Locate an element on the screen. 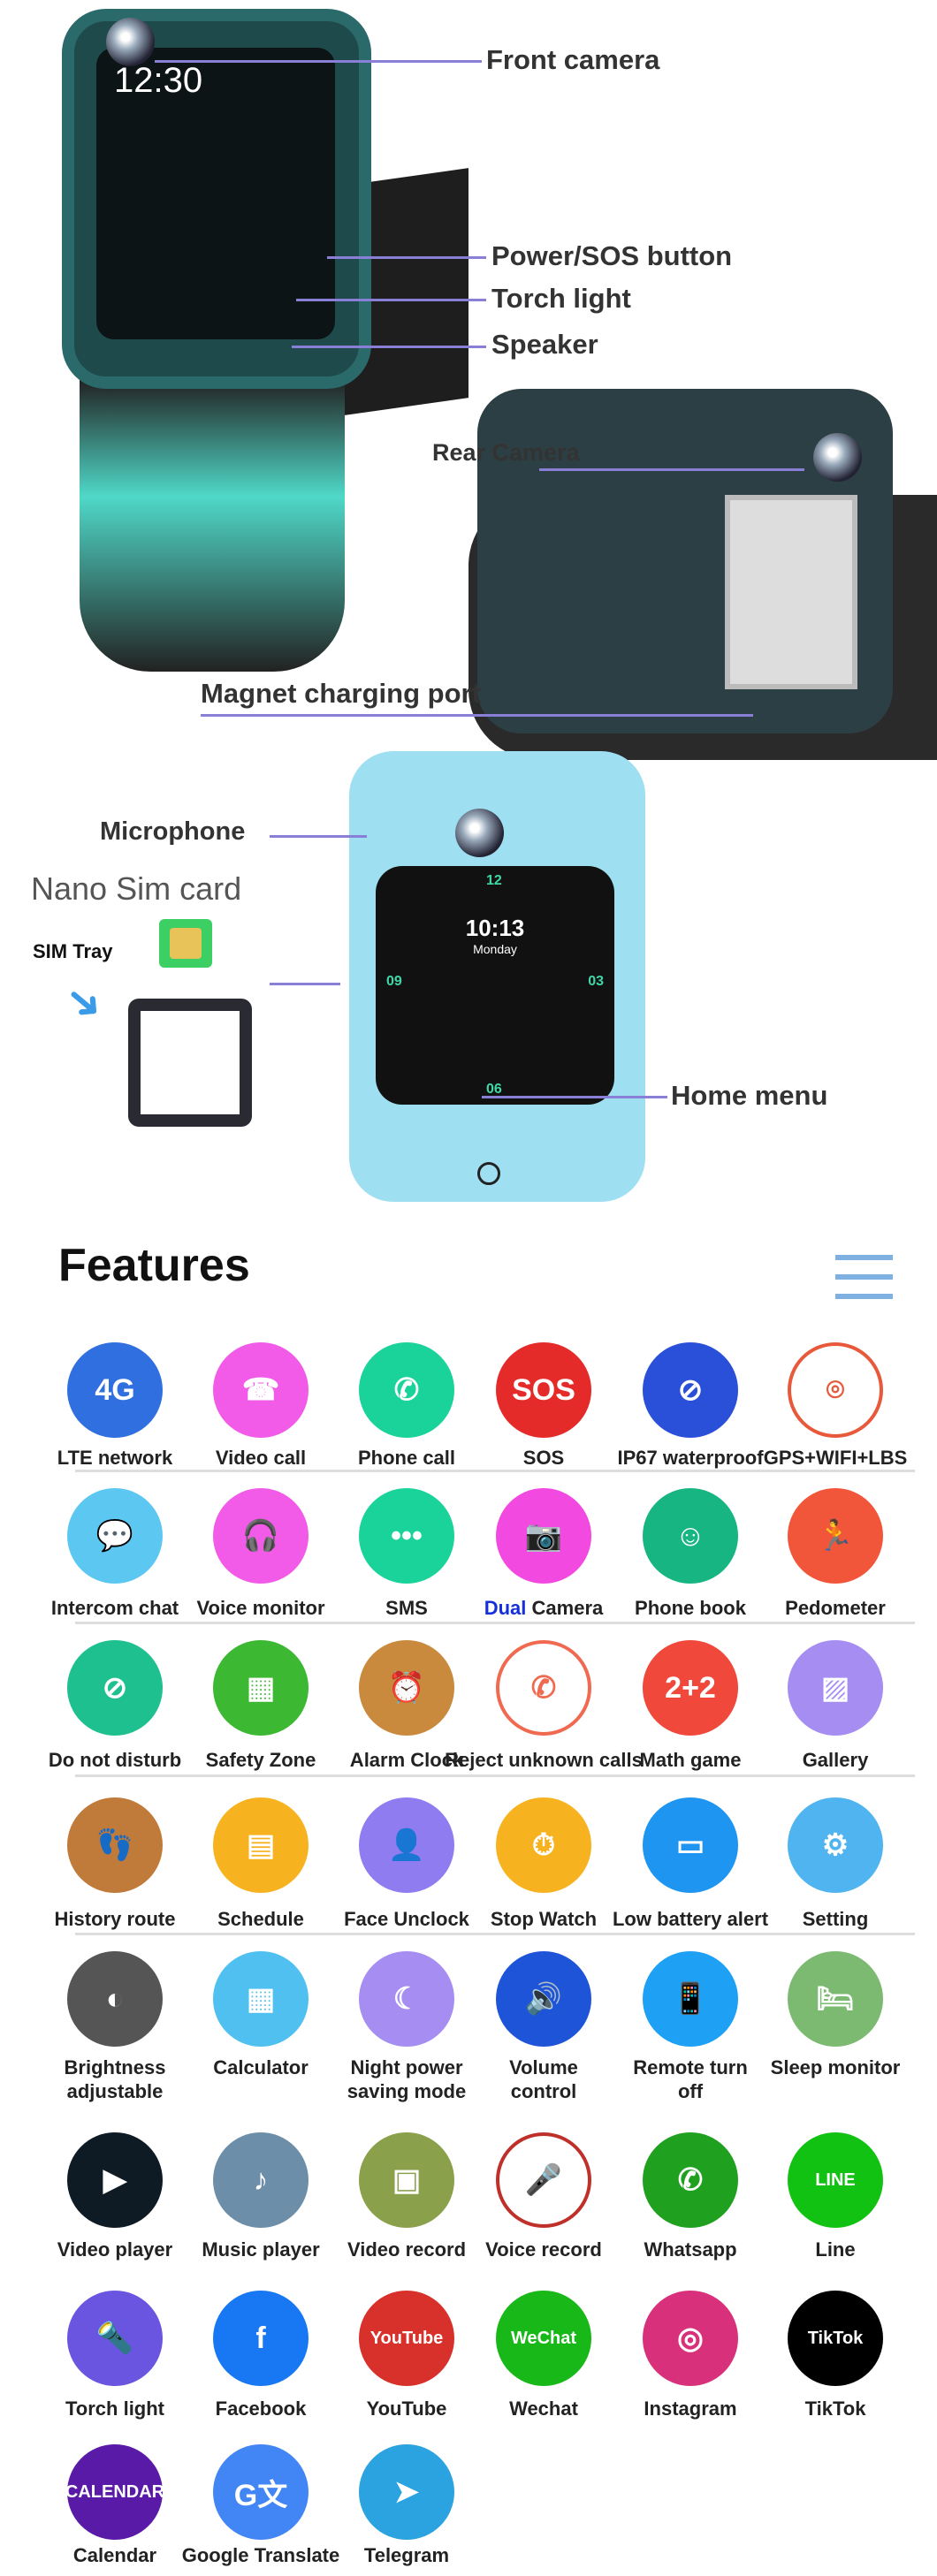 Image resolution: width=937 pixels, height=2576 pixels. gear-icon: ⚙ is located at coordinates (835, 1845).